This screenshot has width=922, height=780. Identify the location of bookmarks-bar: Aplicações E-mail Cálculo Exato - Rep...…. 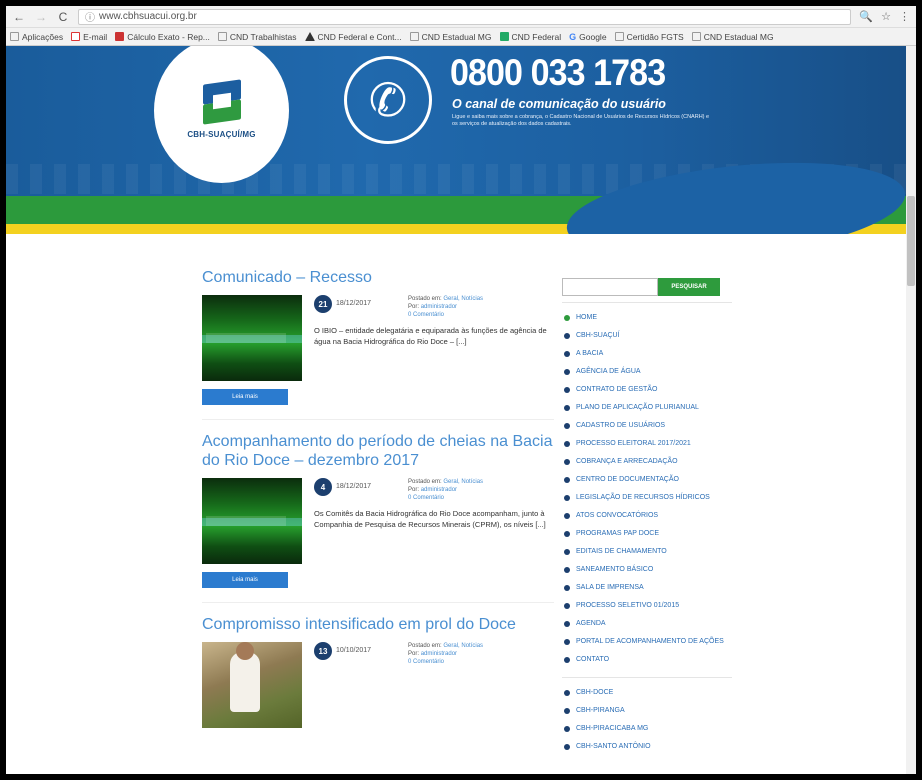
(461, 37).